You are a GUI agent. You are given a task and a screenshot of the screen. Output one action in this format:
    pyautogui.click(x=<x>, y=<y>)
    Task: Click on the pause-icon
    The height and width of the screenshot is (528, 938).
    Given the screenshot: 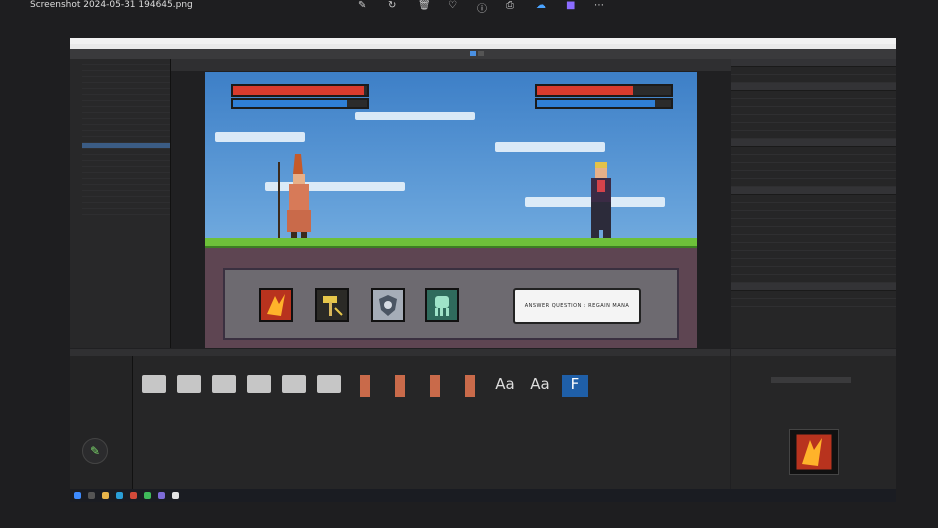 What is the action you would take?
    pyautogui.click(x=481, y=53)
    